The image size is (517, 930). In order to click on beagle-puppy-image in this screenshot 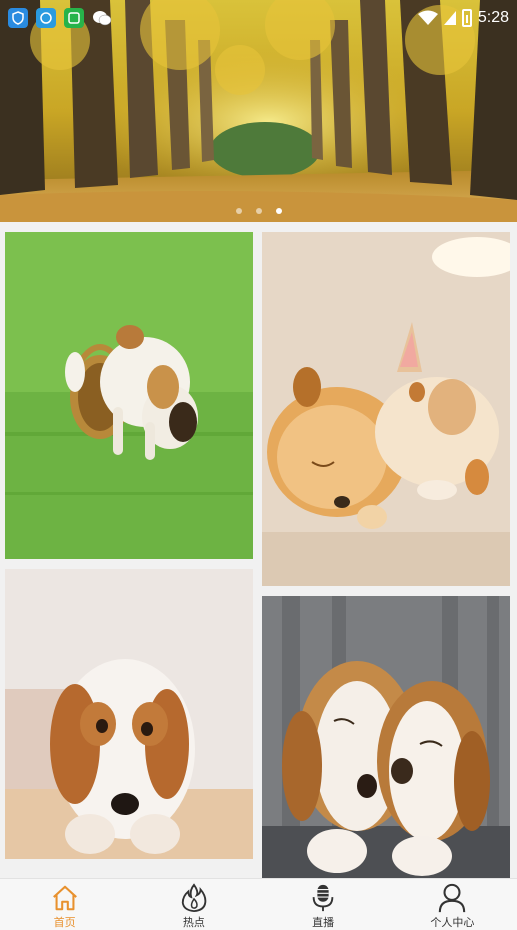, I will do `click(129, 714)`.